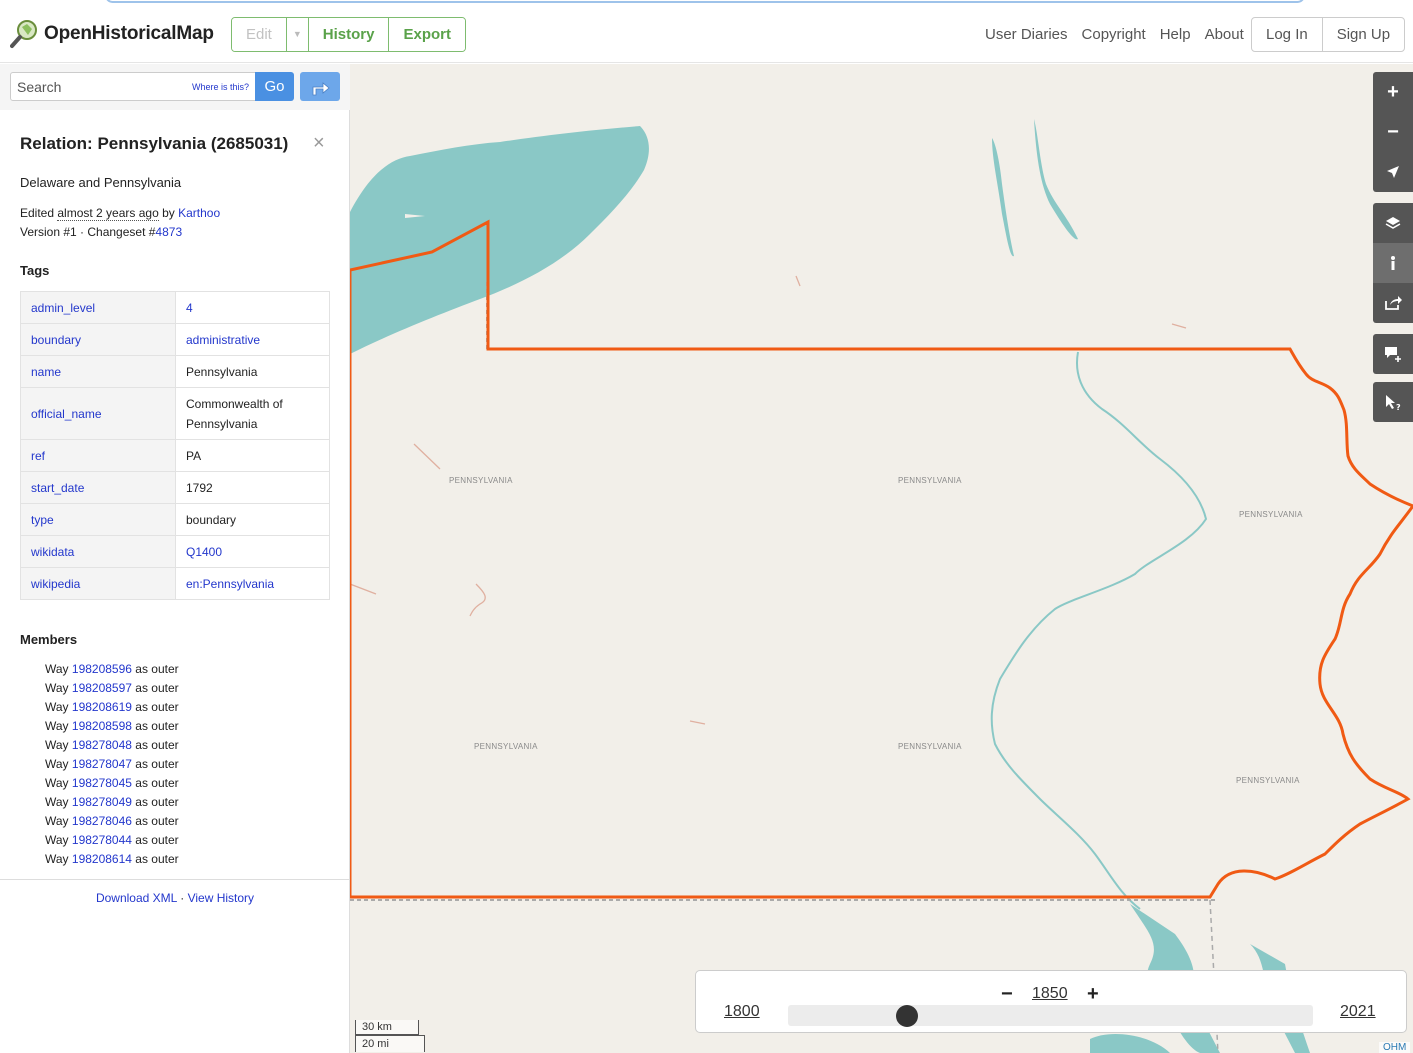  What do you see at coordinates (199, 213) in the screenshot?
I see `editor-link: Karthoo` at bounding box center [199, 213].